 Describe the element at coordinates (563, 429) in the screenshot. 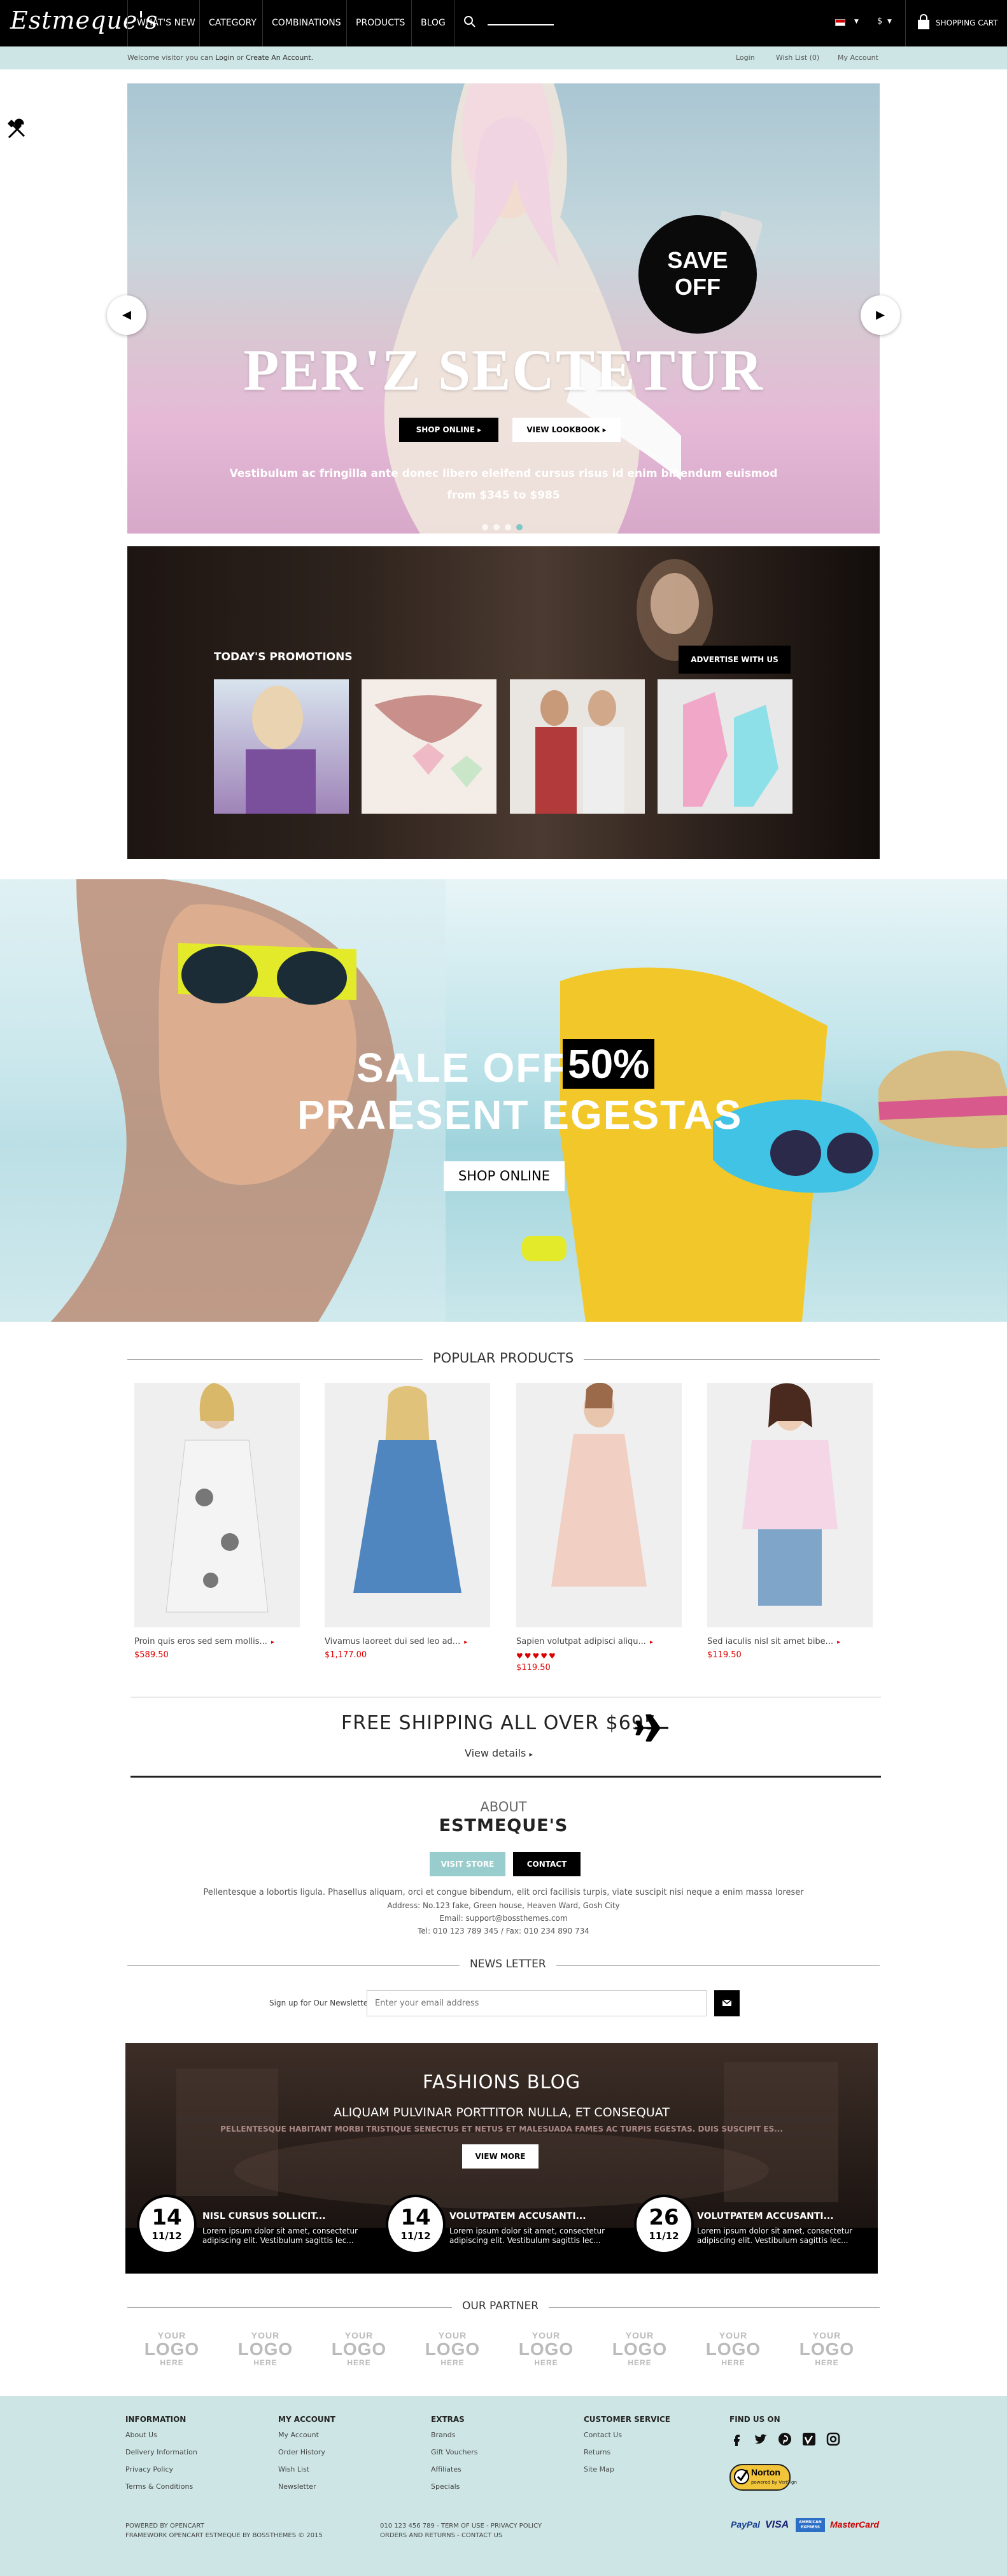

I see `hero-lookbook-label: VIEW LOOKBOOK` at that location.